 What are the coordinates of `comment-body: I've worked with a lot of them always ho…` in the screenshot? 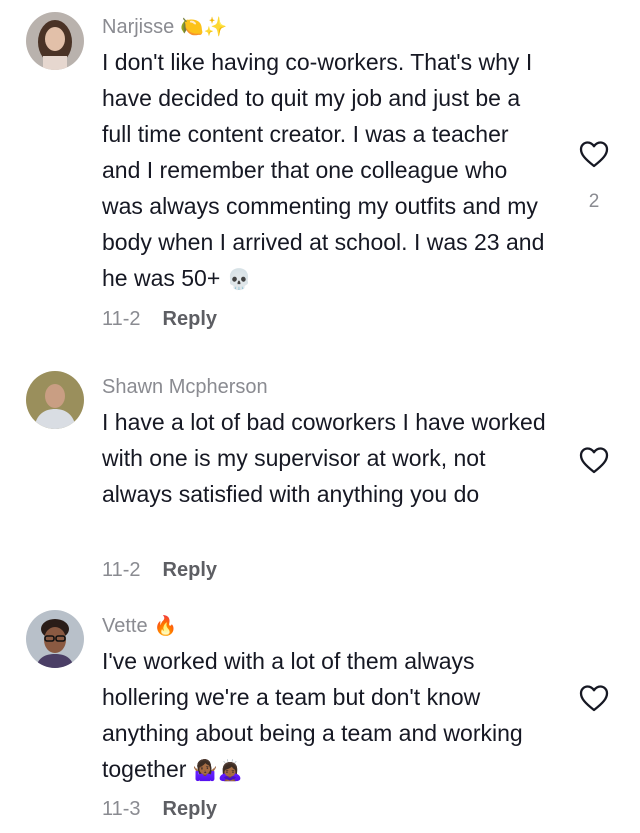 It's located at (312, 715).